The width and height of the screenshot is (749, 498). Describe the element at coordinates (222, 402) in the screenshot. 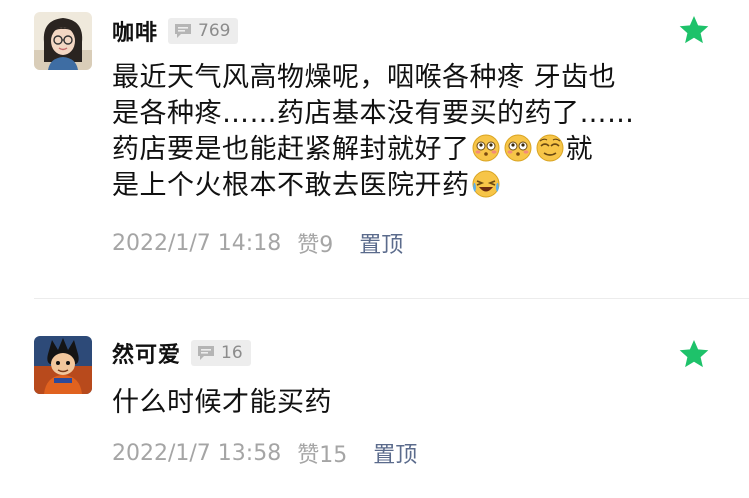

I see `comment-line: 什么时候才能买药` at that location.